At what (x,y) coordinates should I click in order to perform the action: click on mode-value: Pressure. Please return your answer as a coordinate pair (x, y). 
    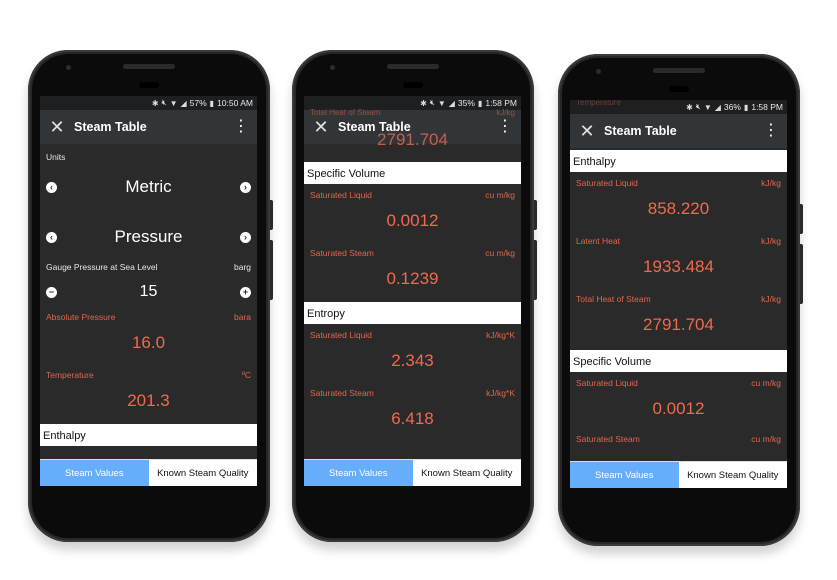
    Looking at the image, I should click on (148, 236).